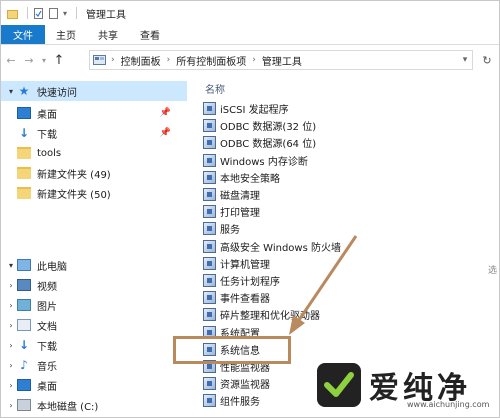 Image resolution: width=500 pixels, height=418 pixels. What do you see at coordinates (270, 317) in the screenshot?
I see `list-item-label: 碎片整理和优化驱动器` at bounding box center [270, 317].